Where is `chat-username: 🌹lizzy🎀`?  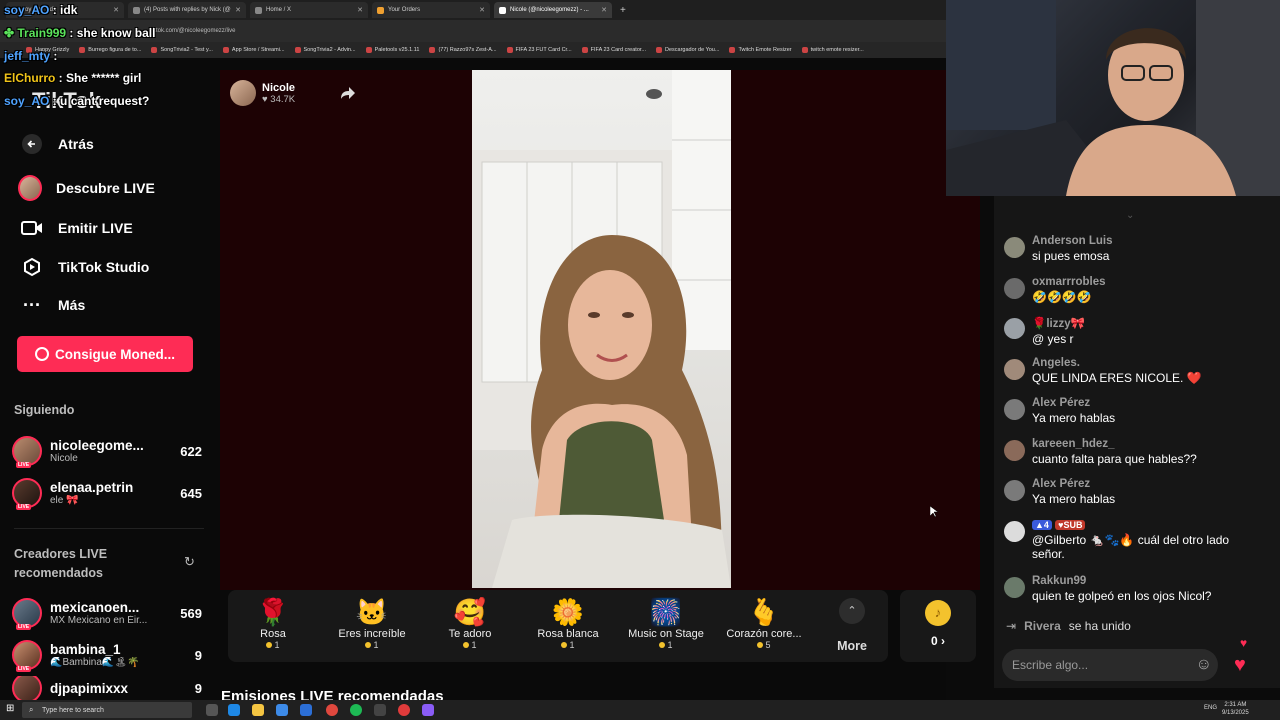
chat-username: 🌹lizzy🎀 is located at coordinates (1058, 323).